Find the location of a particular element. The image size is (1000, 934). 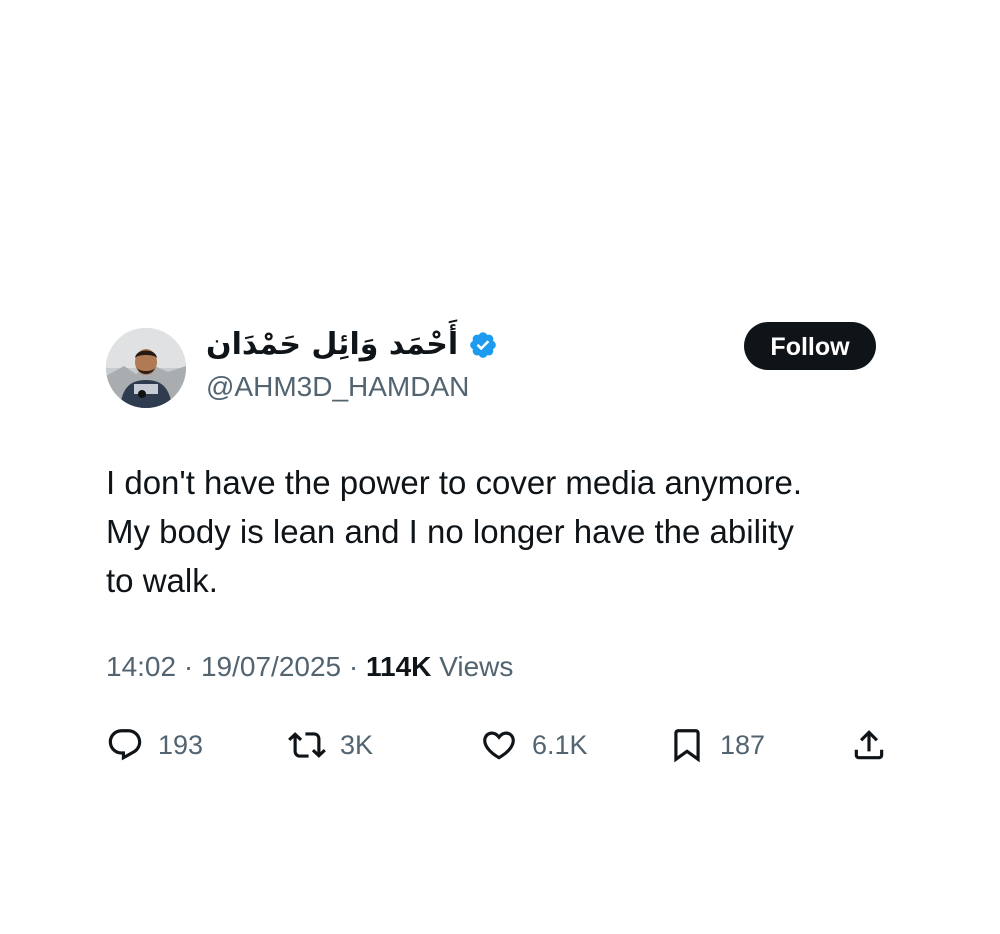

like-count: 6.1K is located at coordinates (560, 744).